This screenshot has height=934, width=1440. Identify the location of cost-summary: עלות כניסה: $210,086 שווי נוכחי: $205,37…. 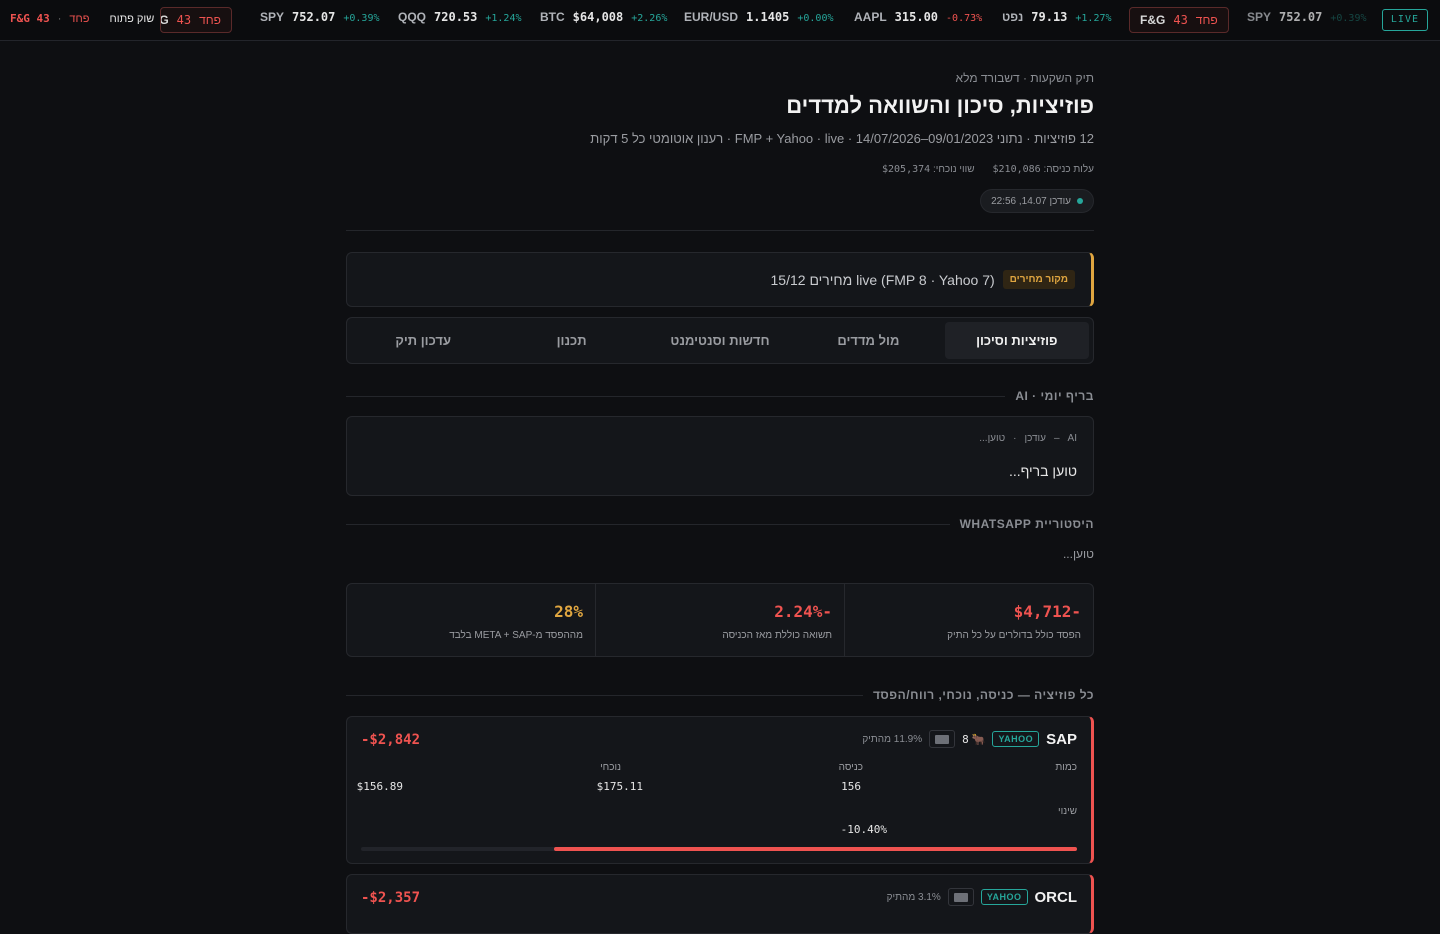
(988, 169).